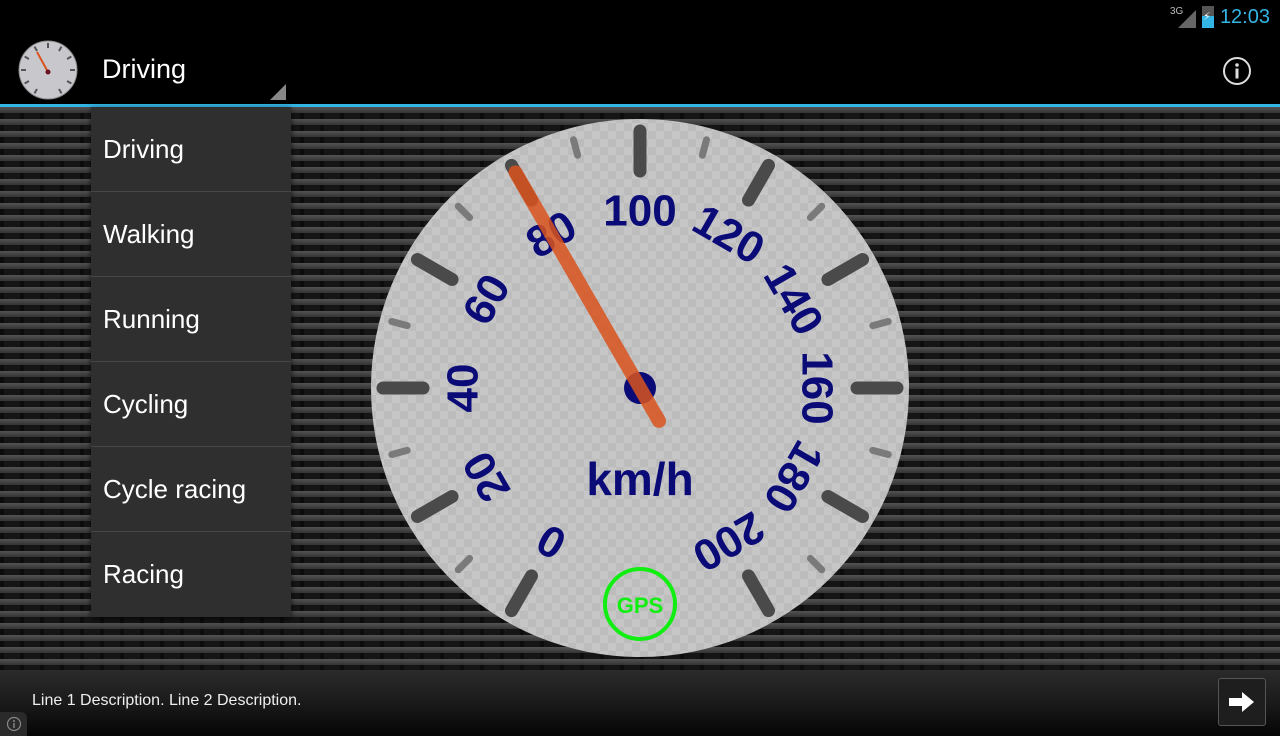 This screenshot has height=736, width=1280. Describe the element at coordinates (463, 388) in the screenshot. I see `gauge-label: 40` at that location.